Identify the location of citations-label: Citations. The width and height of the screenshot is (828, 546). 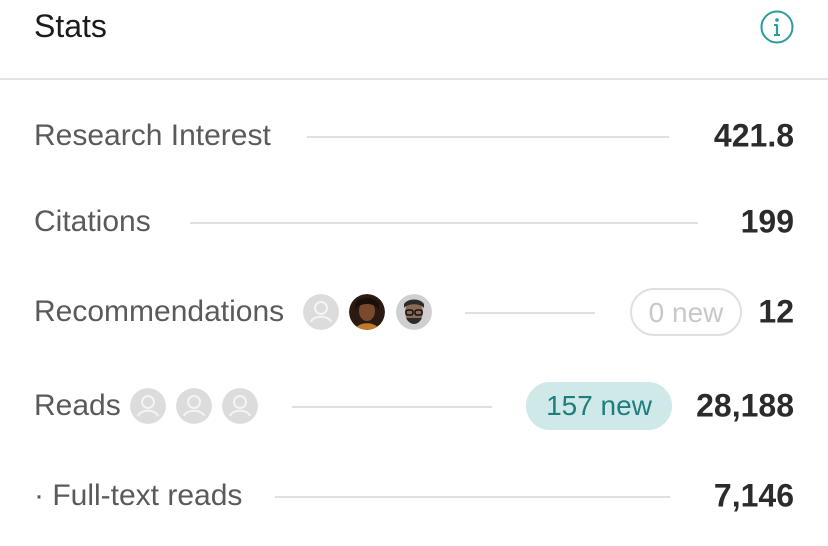
(92, 221).